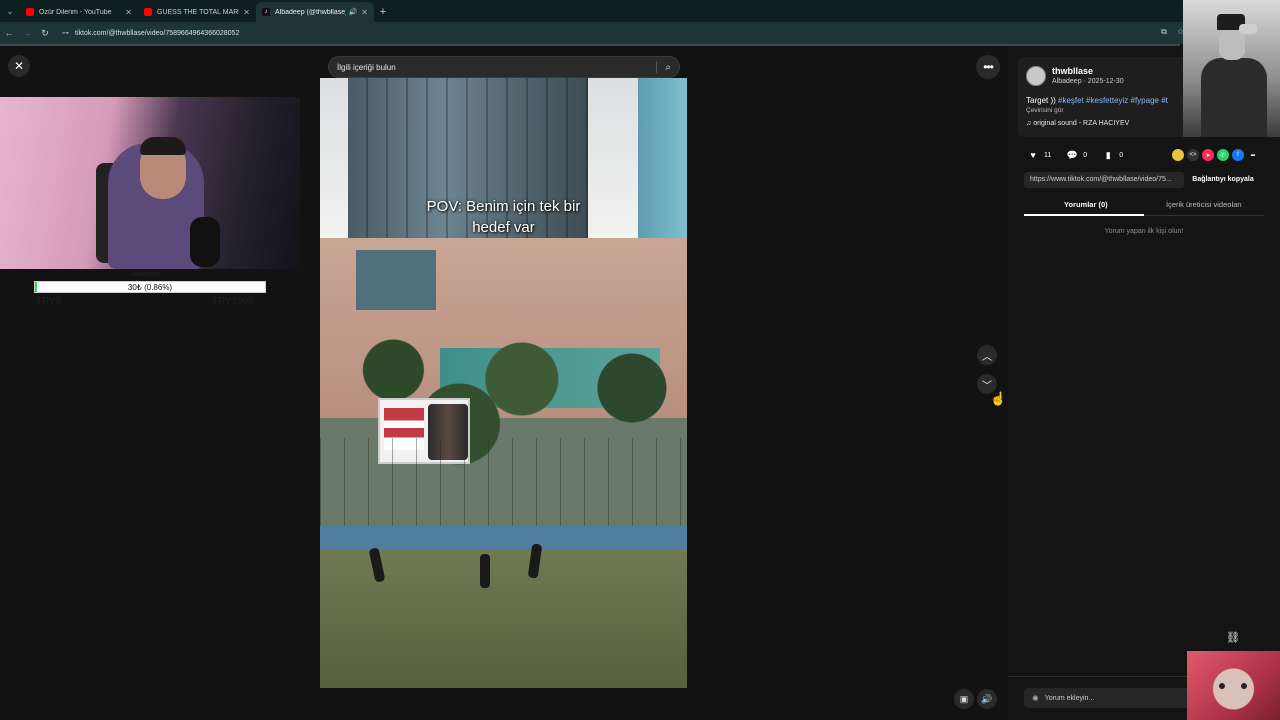 The width and height of the screenshot is (1280, 720). I want to click on no-comments-message: Yorum yapan ilk kişi olun!, so click(1144, 231).